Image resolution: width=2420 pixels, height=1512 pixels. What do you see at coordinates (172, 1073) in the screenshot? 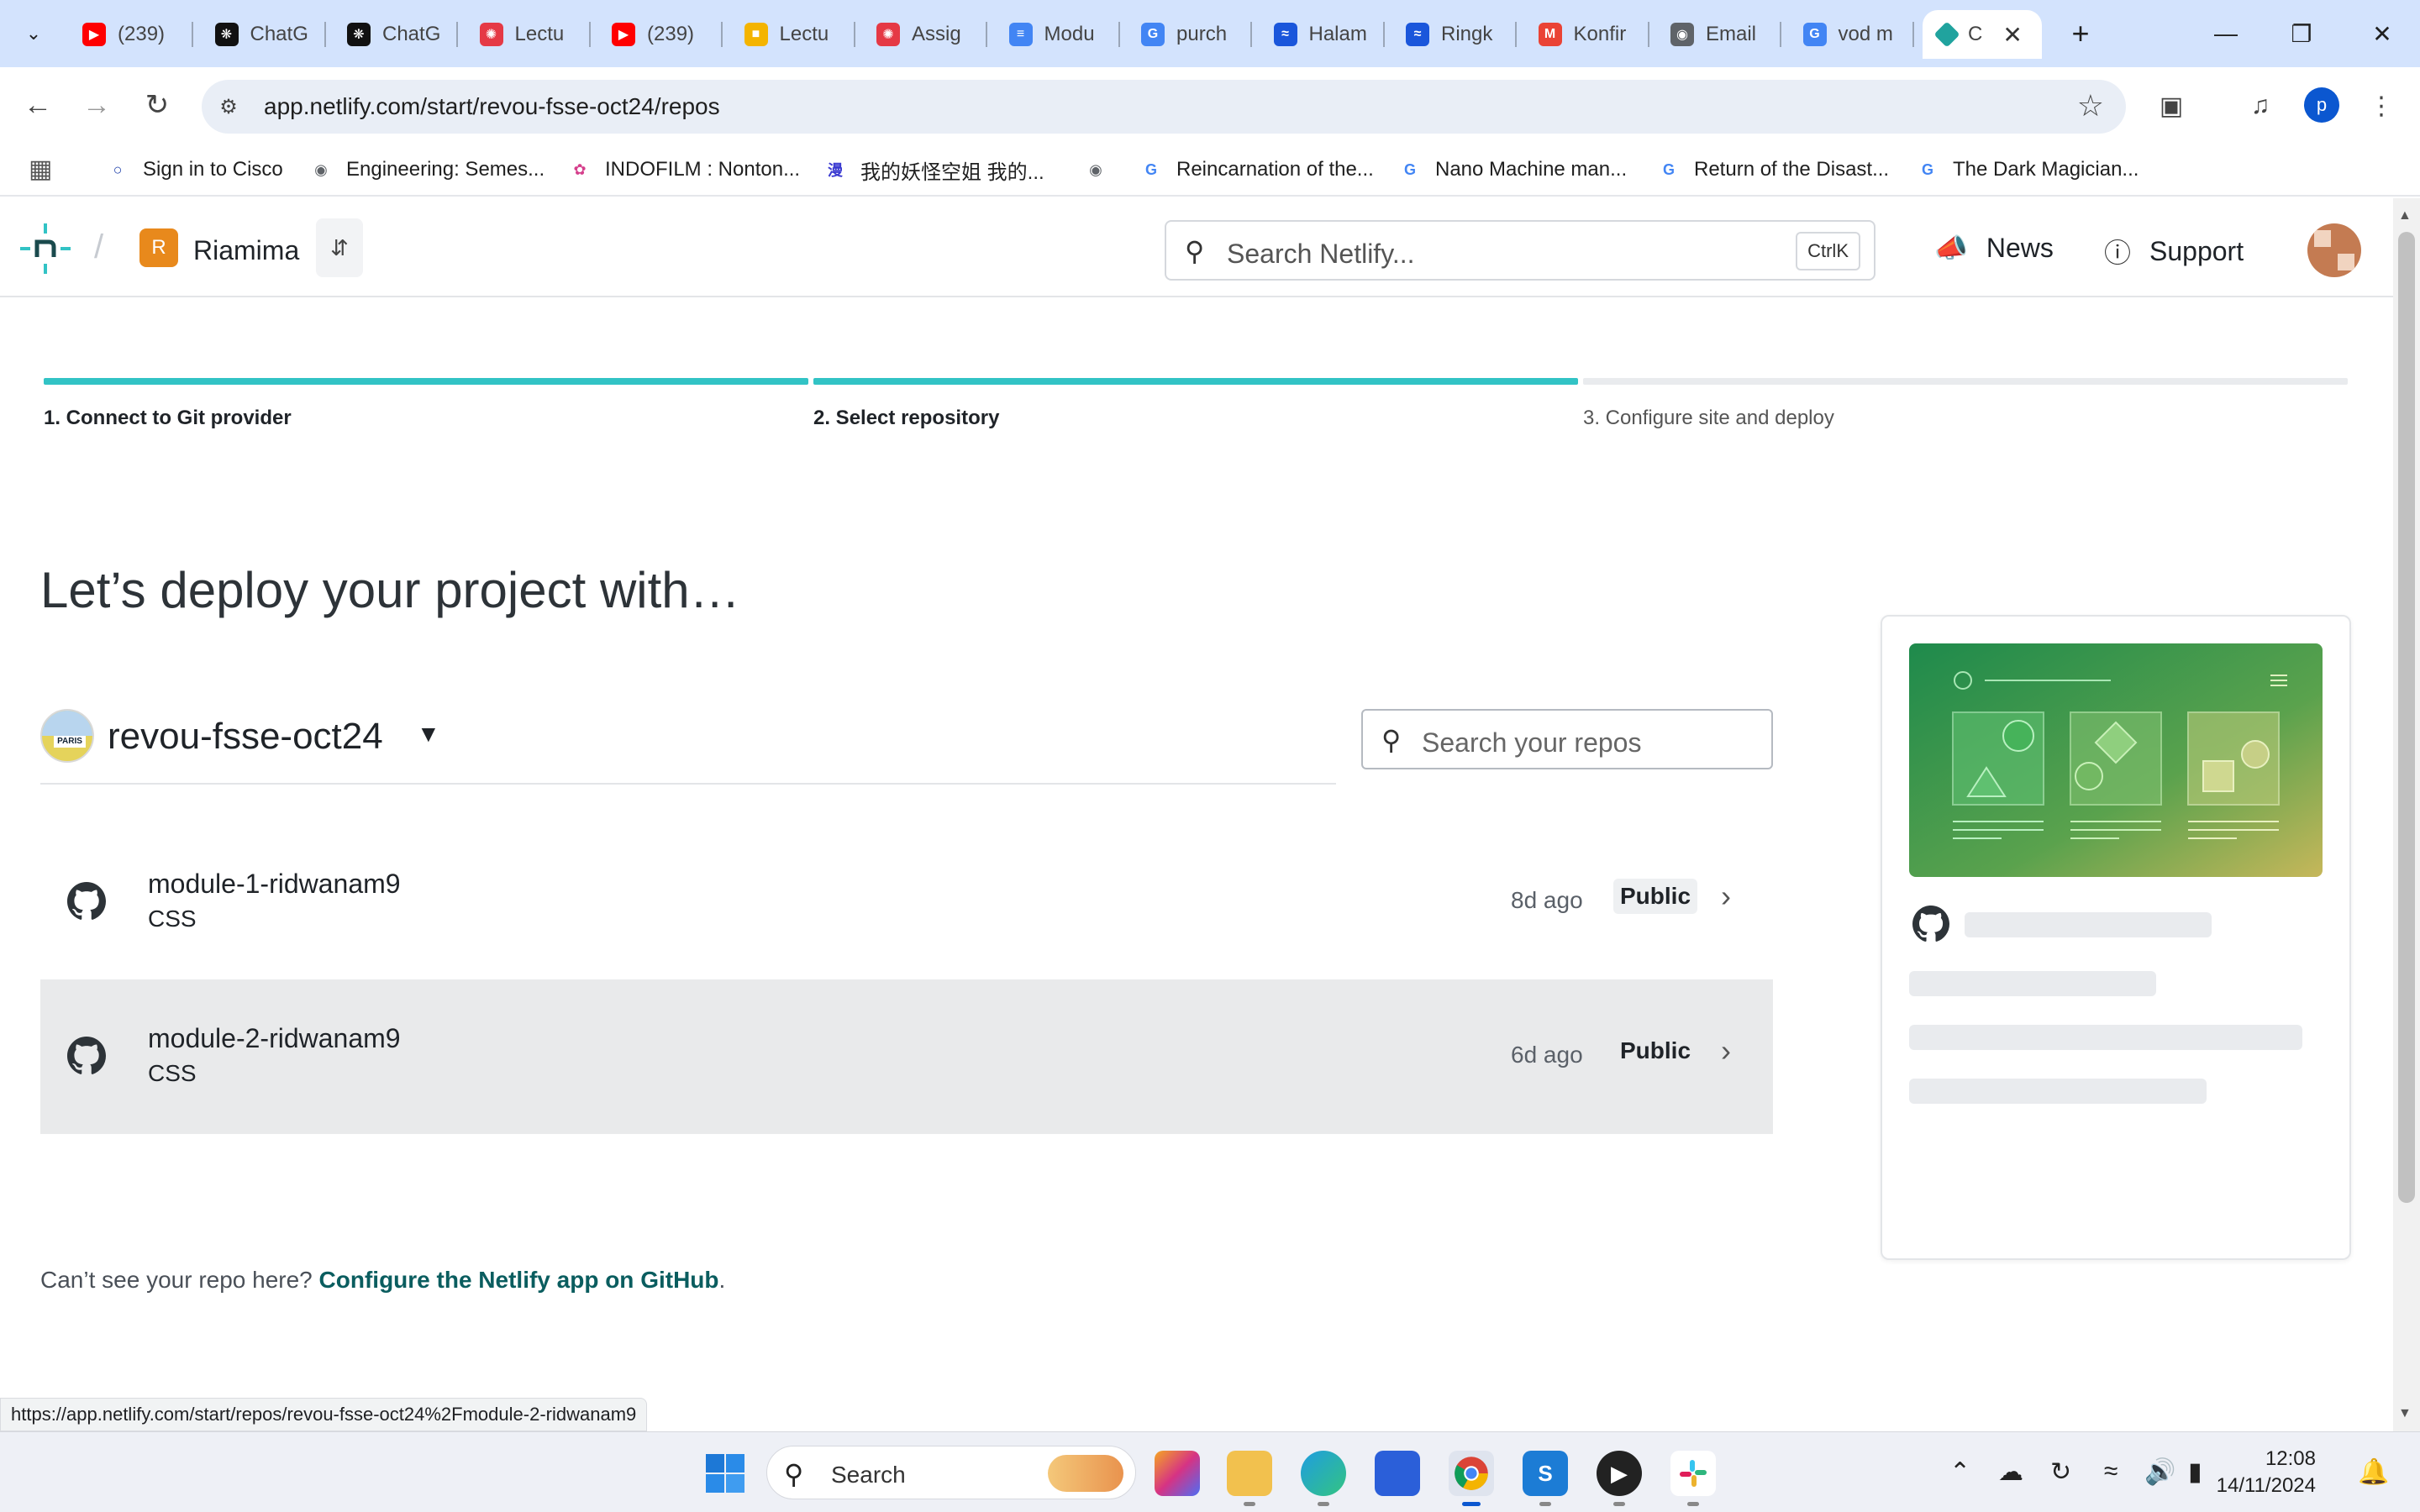
I see `repo-language: CSS` at bounding box center [172, 1073].